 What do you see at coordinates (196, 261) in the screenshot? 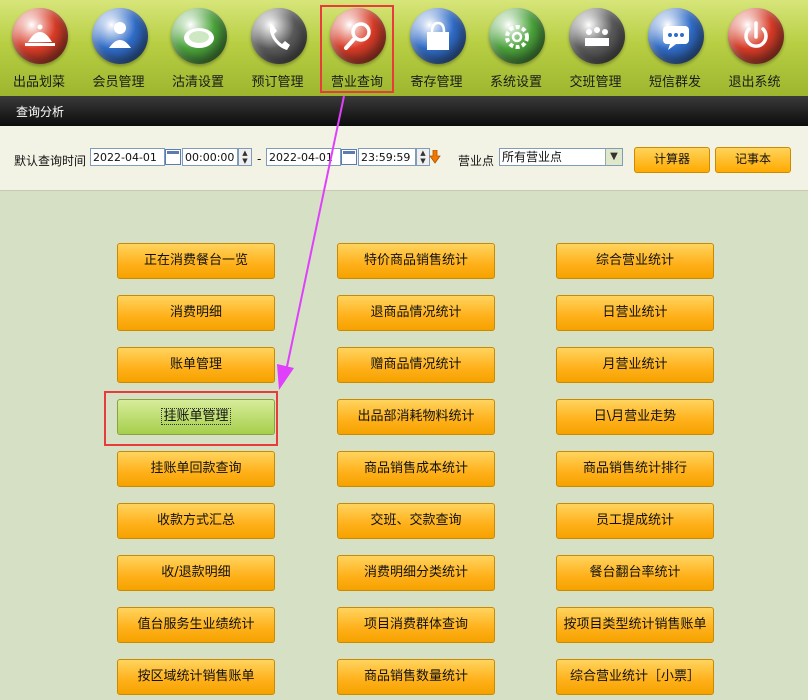
I see `query-button-col1-1: 正在消费餐台一览` at bounding box center [196, 261].